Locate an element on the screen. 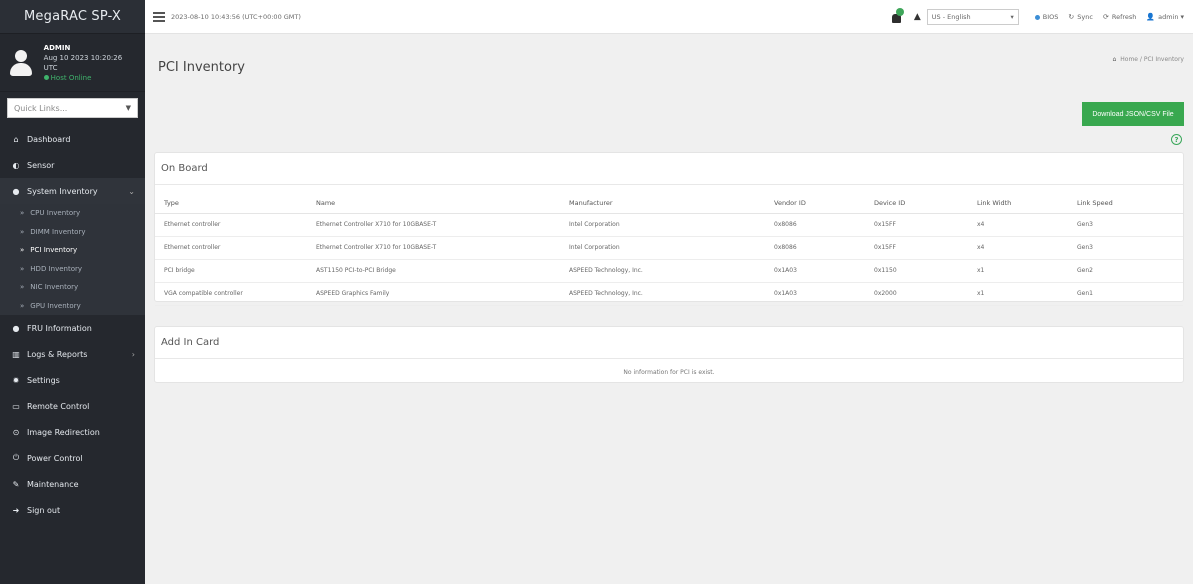 The image size is (1193, 584). download-button: Download JSON/CSV File is located at coordinates (1133, 114).